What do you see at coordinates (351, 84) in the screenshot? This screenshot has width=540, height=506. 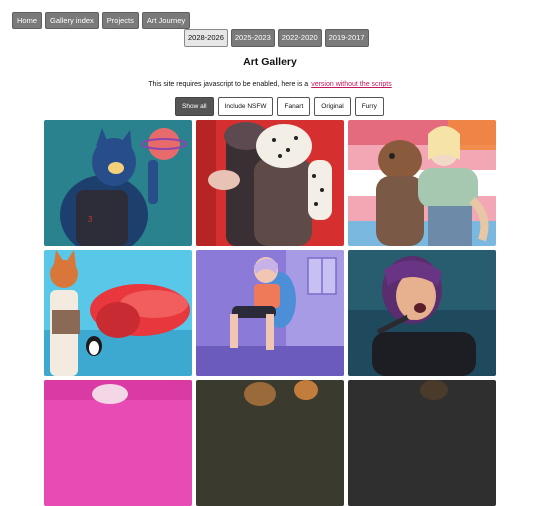 I see `no-script-version-link: version without the scripts` at bounding box center [351, 84].